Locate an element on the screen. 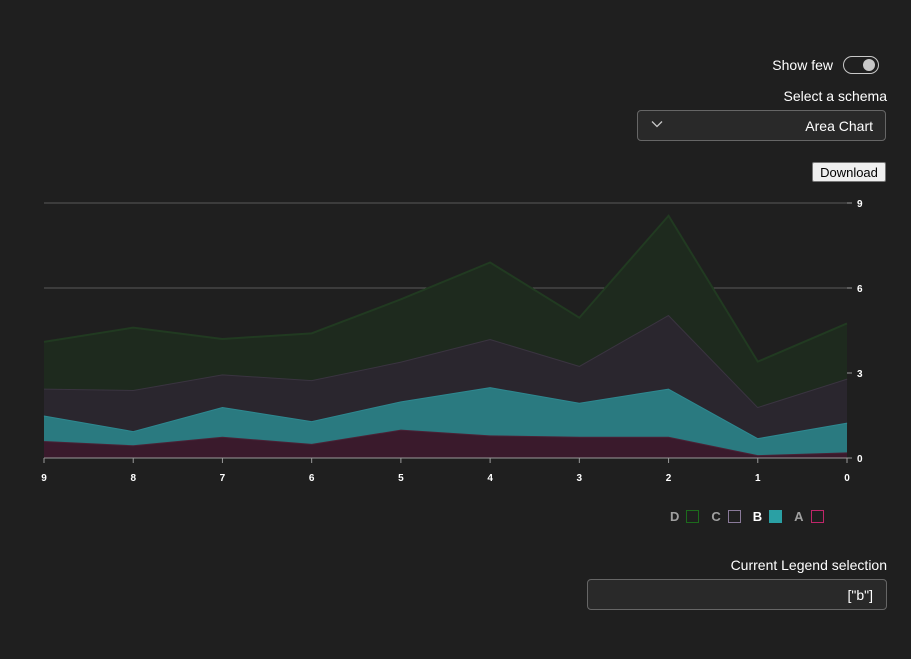 This screenshot has width=911, height=659. legend-item-b: B is located at coordinates (767, 516).